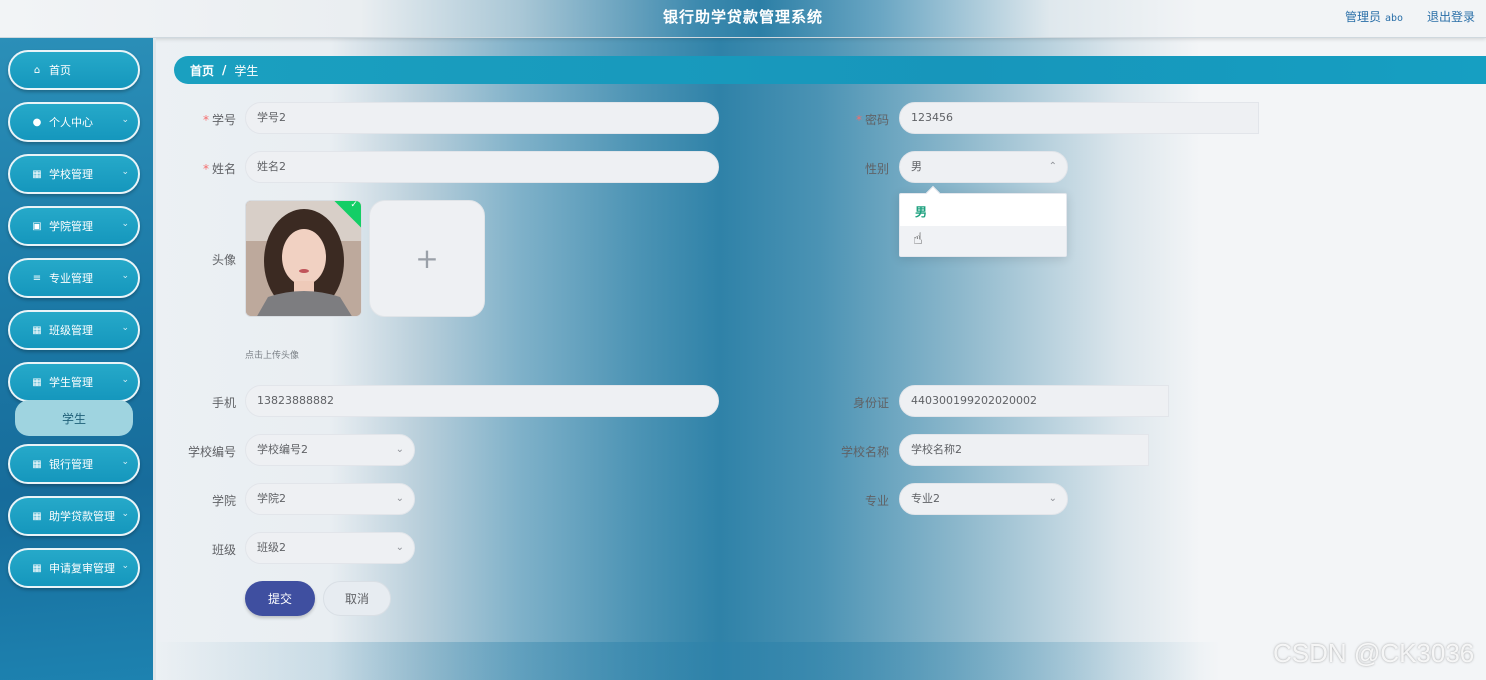 The width and height of the screenshot is (1486, 680). What do you see at coordinates (983, 212) in the screenshot?
I see `gender-option-male: 男` at bounding box center [983, 212].